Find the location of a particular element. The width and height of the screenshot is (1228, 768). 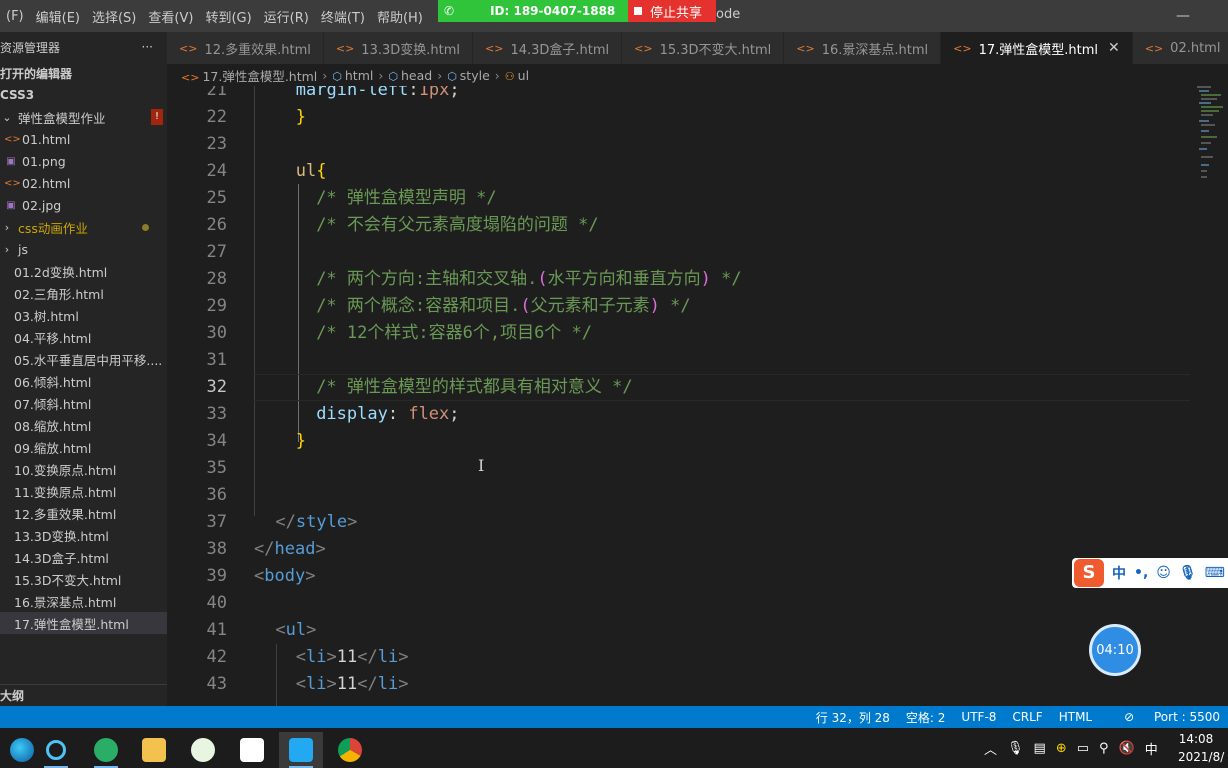

file-explorer-app is located at coordinates (154, 750).